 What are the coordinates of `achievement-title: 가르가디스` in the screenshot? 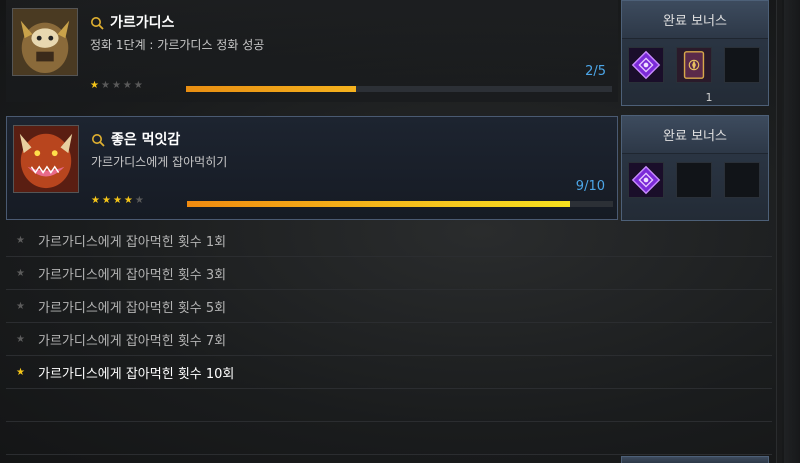 It's located at (142, 23).